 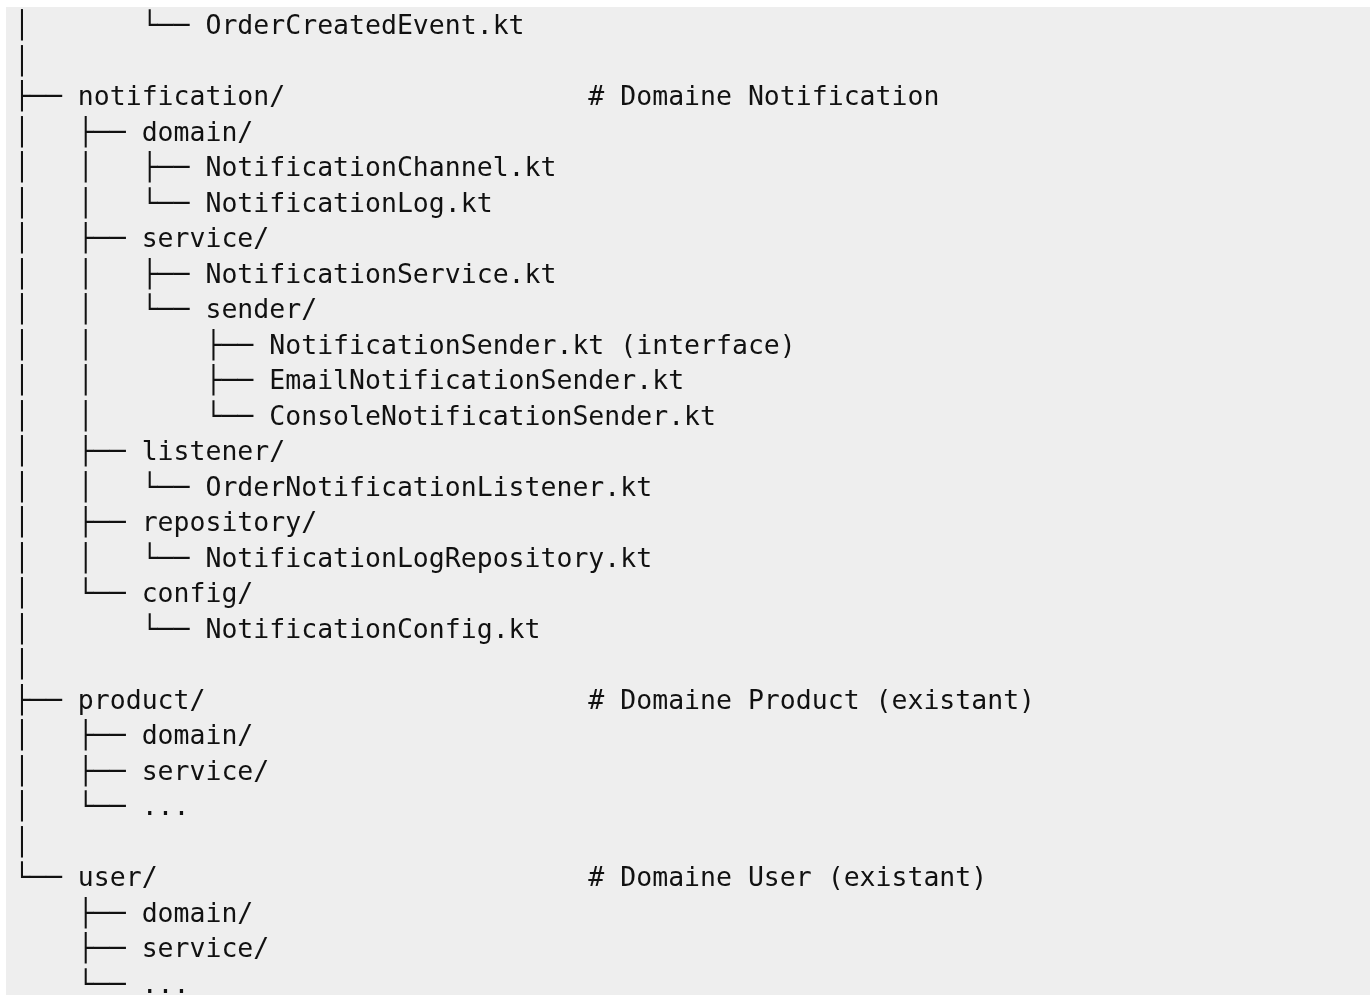 I want to click on code-line: │ └── OrderCreatedEvent.kt, so click(x=269, y=25).